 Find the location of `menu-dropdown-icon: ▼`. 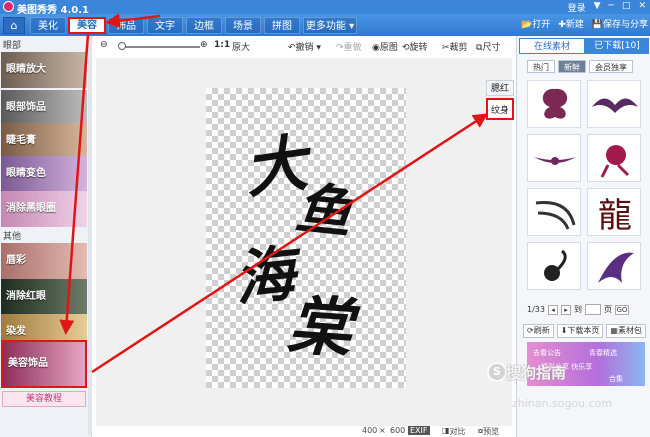

menu-dropdown-icon: ▼ is located at coordinates (597, 7).